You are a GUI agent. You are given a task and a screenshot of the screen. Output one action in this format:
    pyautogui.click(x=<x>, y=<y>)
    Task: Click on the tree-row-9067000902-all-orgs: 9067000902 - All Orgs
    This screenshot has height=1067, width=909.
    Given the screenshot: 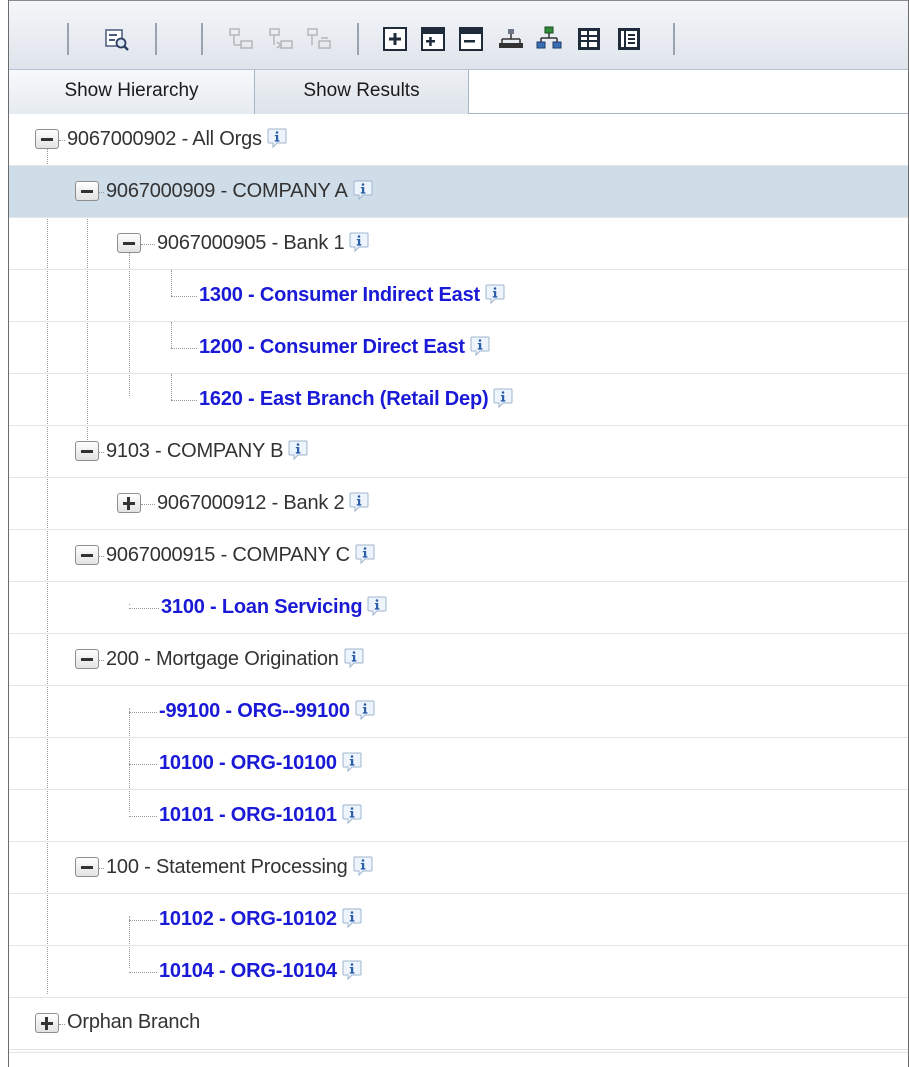 What is the action you would take?
    pyautogui.click(x=458, y=140)
    